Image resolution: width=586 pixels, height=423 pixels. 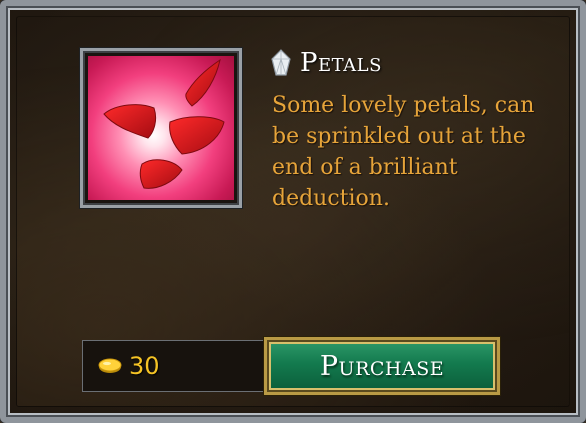 What do you see at coordinates (144, 366) in the screenshot?
I see `price-amount: 30` at bounding box center [144, 366].